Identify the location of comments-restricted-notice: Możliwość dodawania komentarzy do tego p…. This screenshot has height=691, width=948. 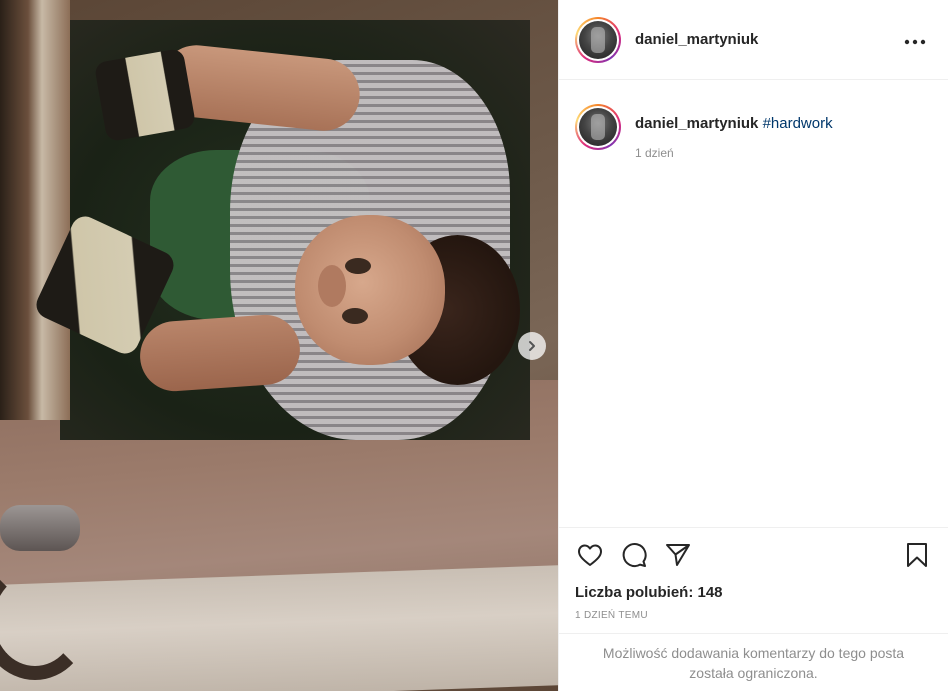
(753, 662).